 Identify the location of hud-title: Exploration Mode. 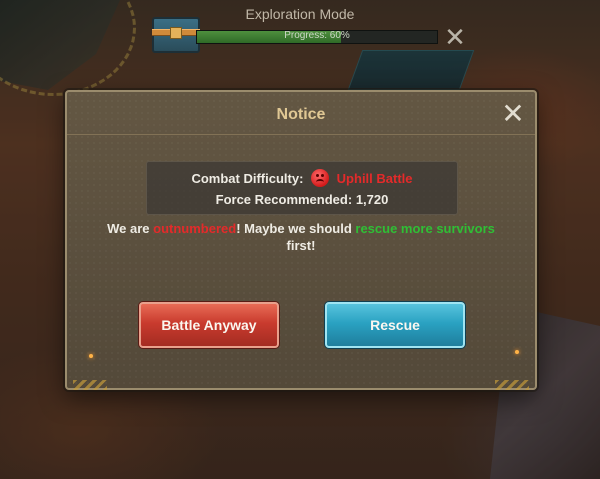
(300, 14).